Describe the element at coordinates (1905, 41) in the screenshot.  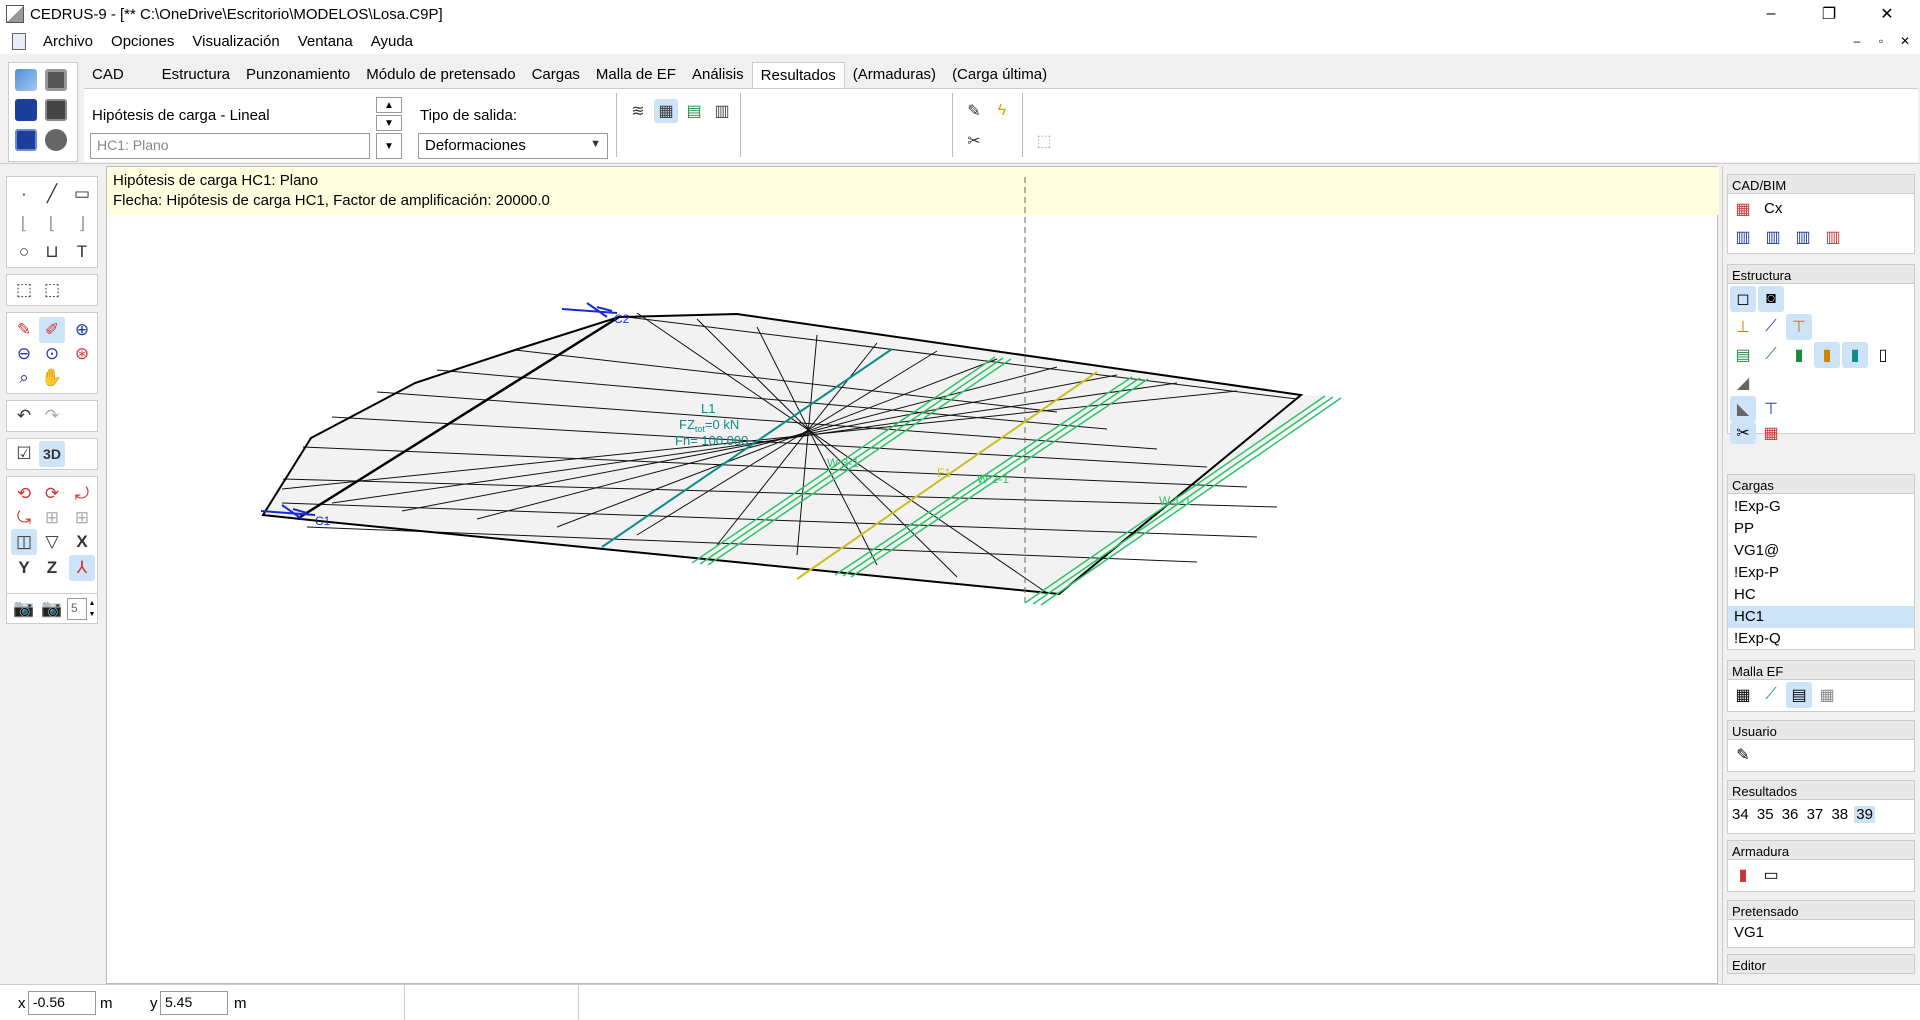
I see `mdi-close-button: ✕` at that location.